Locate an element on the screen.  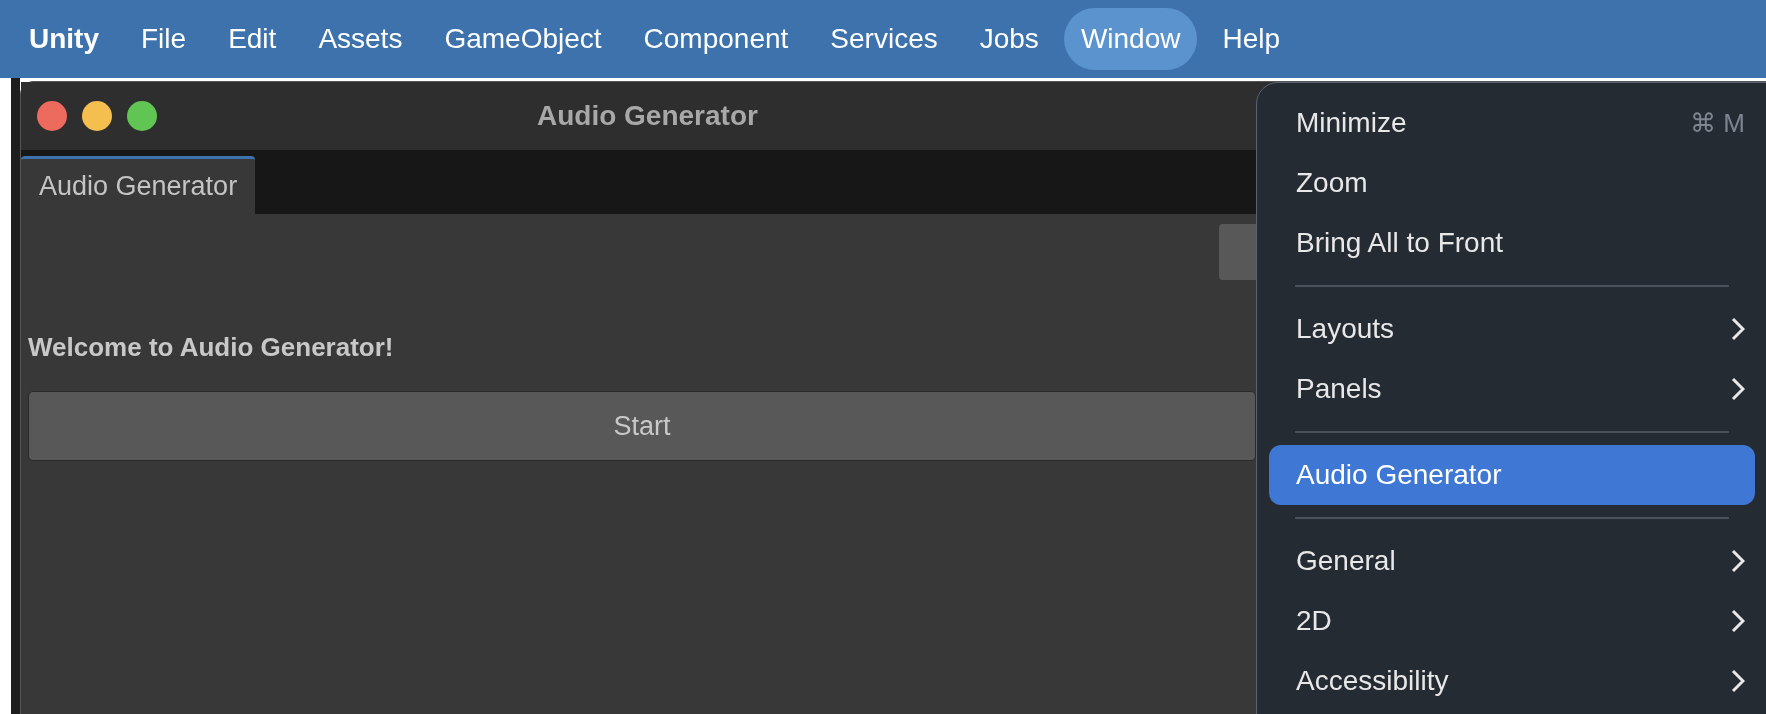
shortcut-label: ⌘ M is located at coordinates (1717, 123).